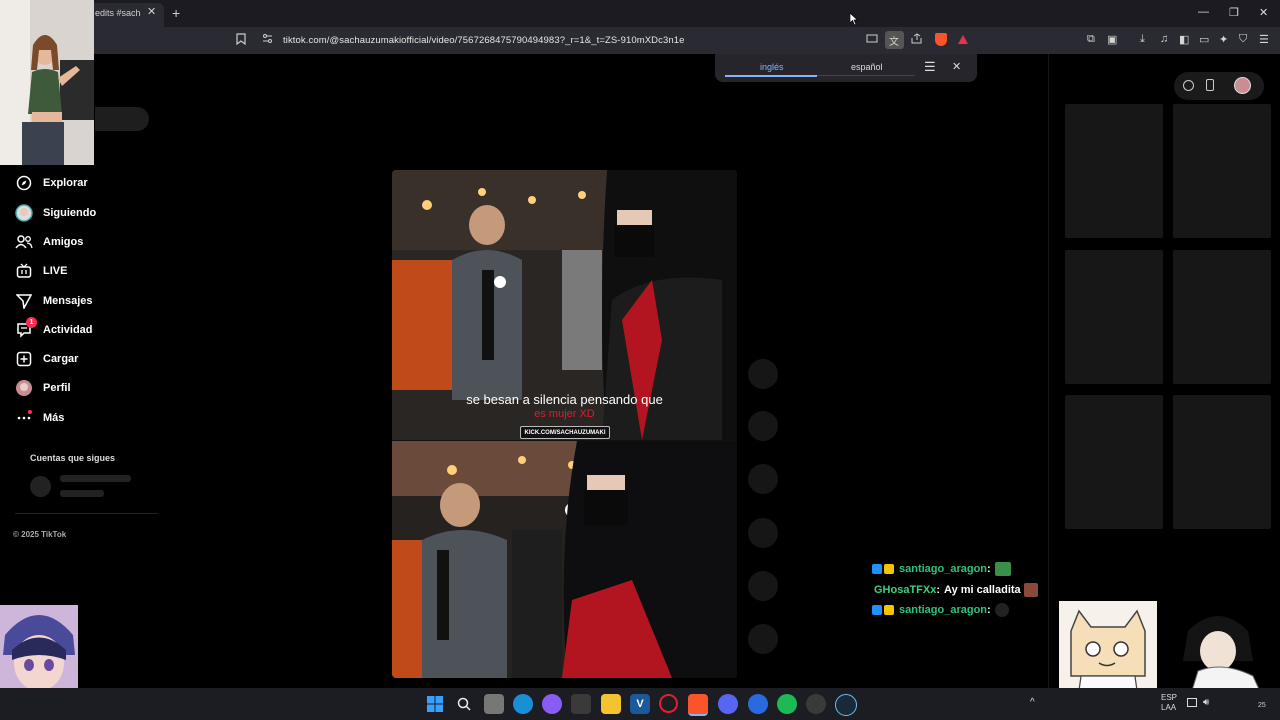 This screenshot has height=720, width=1280. What do you see at coordinates (1263, 12) in the screenshot?
I see `close-window-button: ✕` at bounding box center [1263, 12].